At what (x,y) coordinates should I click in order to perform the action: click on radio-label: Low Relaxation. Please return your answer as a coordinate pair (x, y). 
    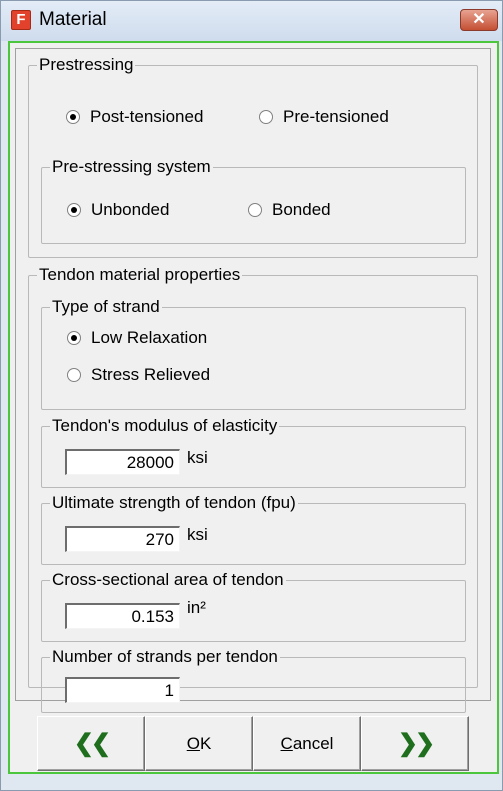
    Looking at the image, I should click on (149, 337).